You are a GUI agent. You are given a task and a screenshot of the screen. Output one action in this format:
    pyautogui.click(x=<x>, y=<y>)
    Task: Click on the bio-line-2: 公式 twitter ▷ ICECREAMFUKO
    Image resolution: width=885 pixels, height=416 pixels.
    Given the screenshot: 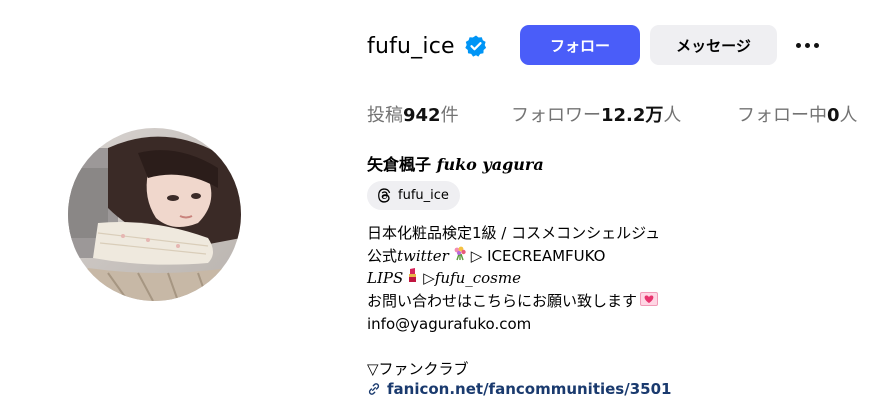 What is the action you would take?
    pyautogui.click(x=514, y=256)
    